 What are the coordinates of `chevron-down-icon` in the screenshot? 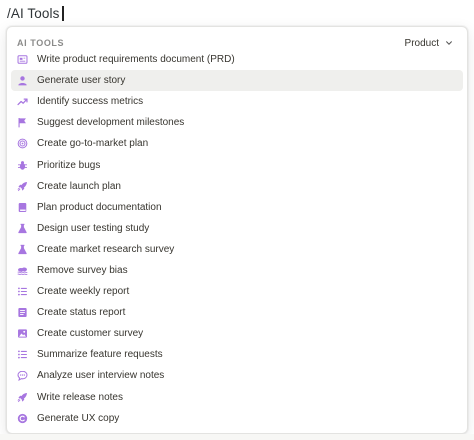 It's located at (449, 43).